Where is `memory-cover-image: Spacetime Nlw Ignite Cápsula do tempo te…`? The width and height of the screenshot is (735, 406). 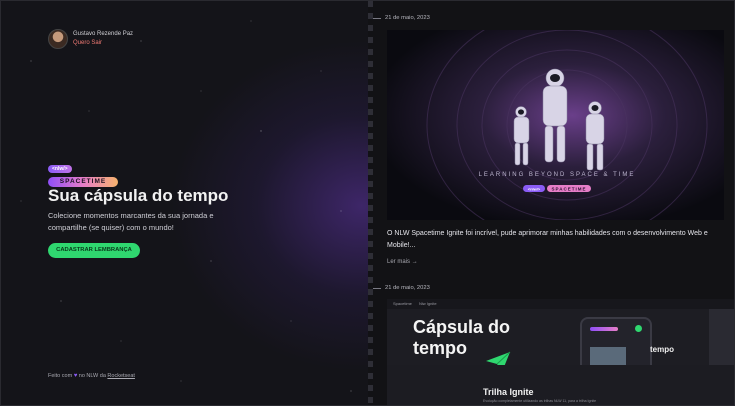 memory-cover-image: Spacetime Nlw Ignite Cápsula do tempo te… is located at coordinates (560, 352).